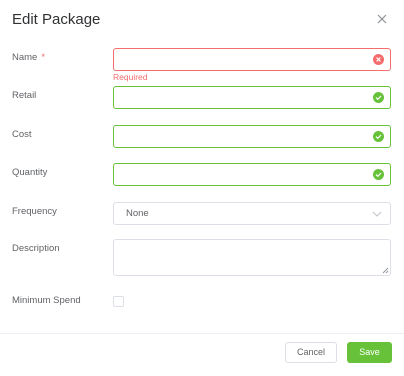 This screenshot has width=404, height=376. I want to click on frequency-select: None, so click(252, 213).